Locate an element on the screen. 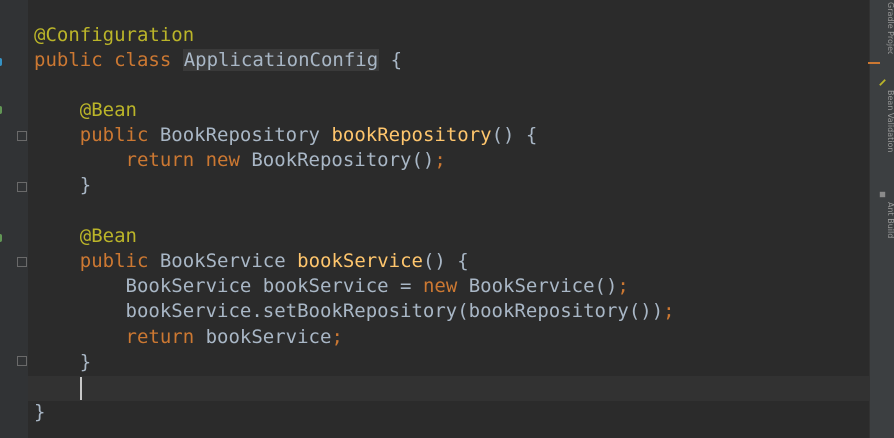 Image resolution: width=894 pixels, height=438 pixels. code-token: BookService bookService = is located at coordinates (228, 286).